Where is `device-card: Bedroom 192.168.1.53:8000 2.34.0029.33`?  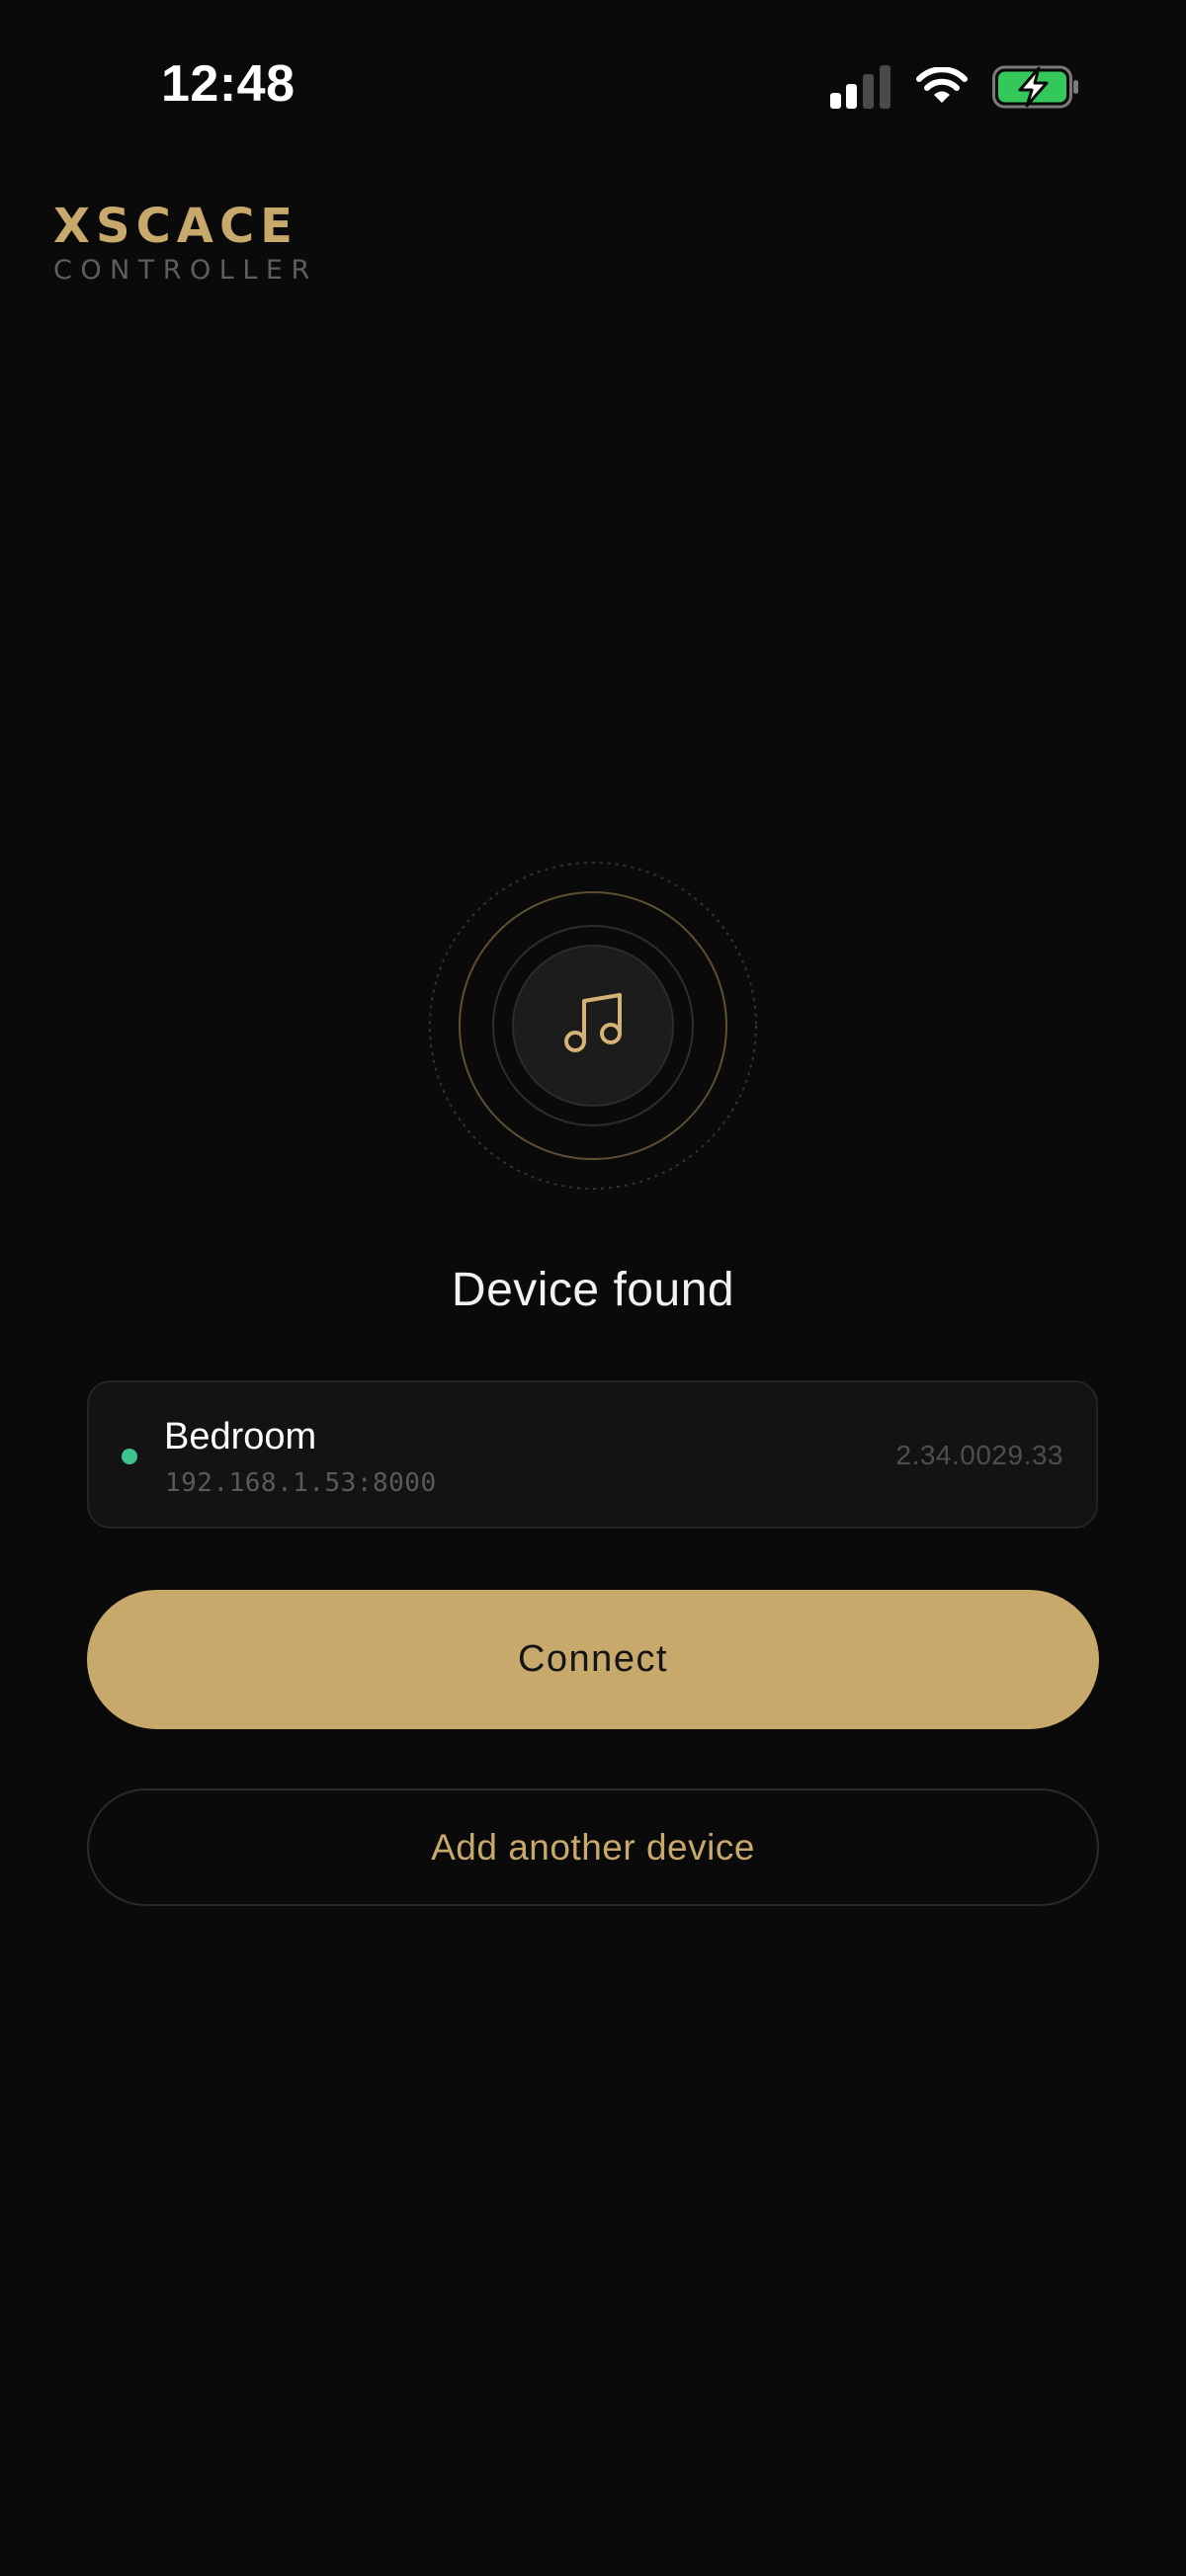
device-card: Bedroom 192.168.1.53:8000 2.34.0029.33 is located at coordinates (592, 1454).